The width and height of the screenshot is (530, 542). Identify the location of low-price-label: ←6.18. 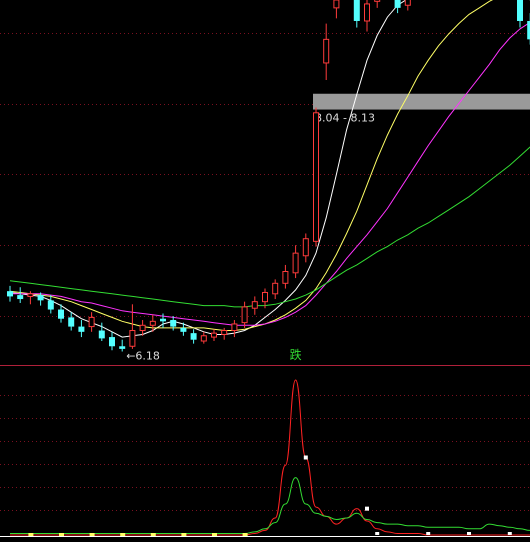
(143, 356).